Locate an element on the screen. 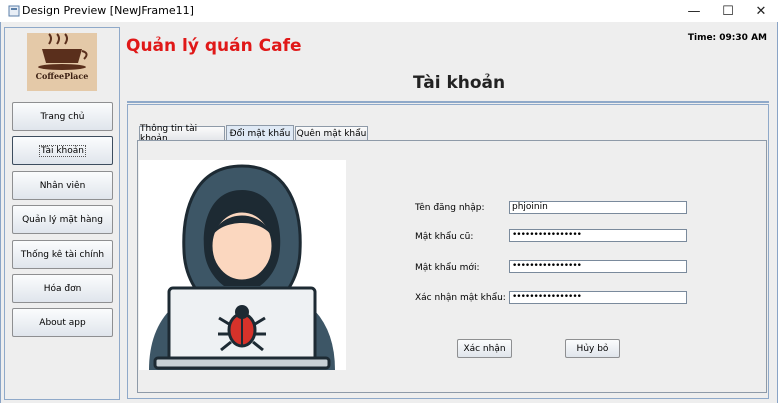 Image resolution: width=778 pixels, height=403 pixels. sidebar-item-home: Trang chủ is located at coordinates (62, 116).